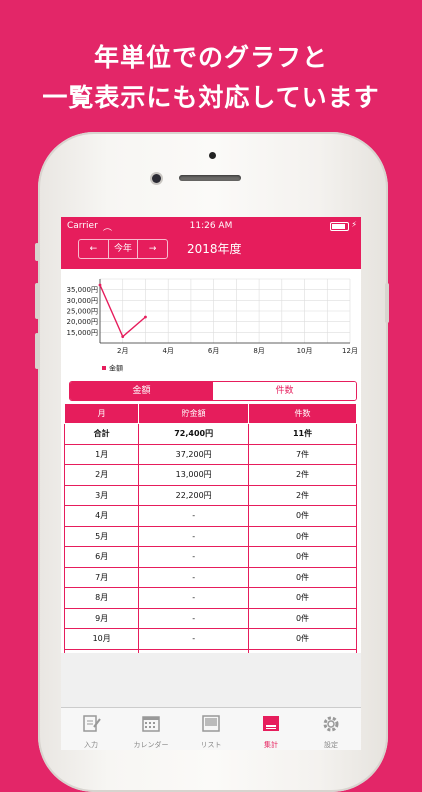 The height and width of the screenshot is (792, 422). I want to click on tab-count: 件数, so click(284, 391).